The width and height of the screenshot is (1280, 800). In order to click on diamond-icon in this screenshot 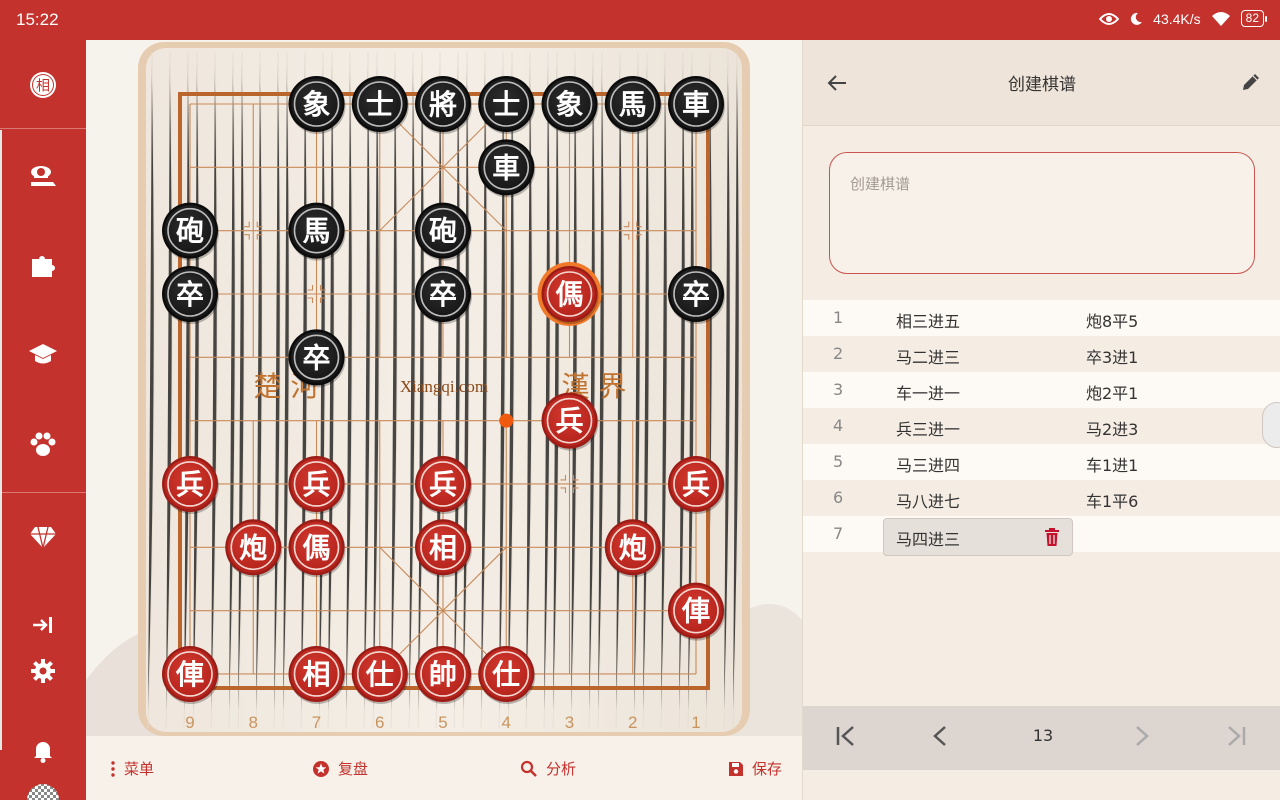, I will do `click(43, 537)`.